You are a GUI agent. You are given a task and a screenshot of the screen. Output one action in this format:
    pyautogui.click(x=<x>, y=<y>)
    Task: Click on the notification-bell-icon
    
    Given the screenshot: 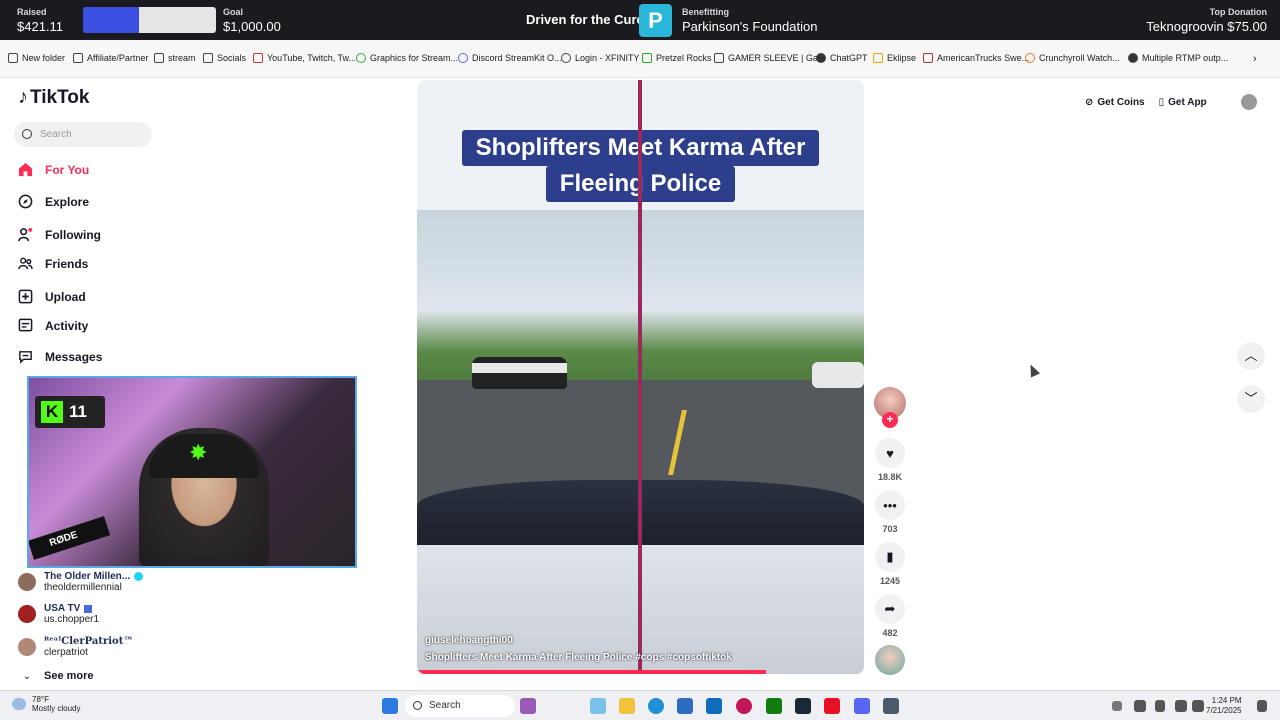 What is the action you would take?
    pyautogui.click(x=1262, y=706)
    